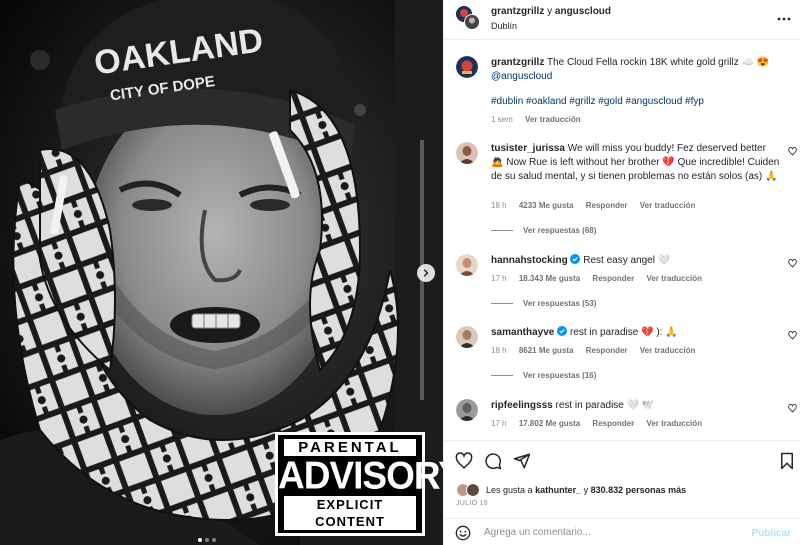  I want to click on carousel-indicator, so click(207, 540).